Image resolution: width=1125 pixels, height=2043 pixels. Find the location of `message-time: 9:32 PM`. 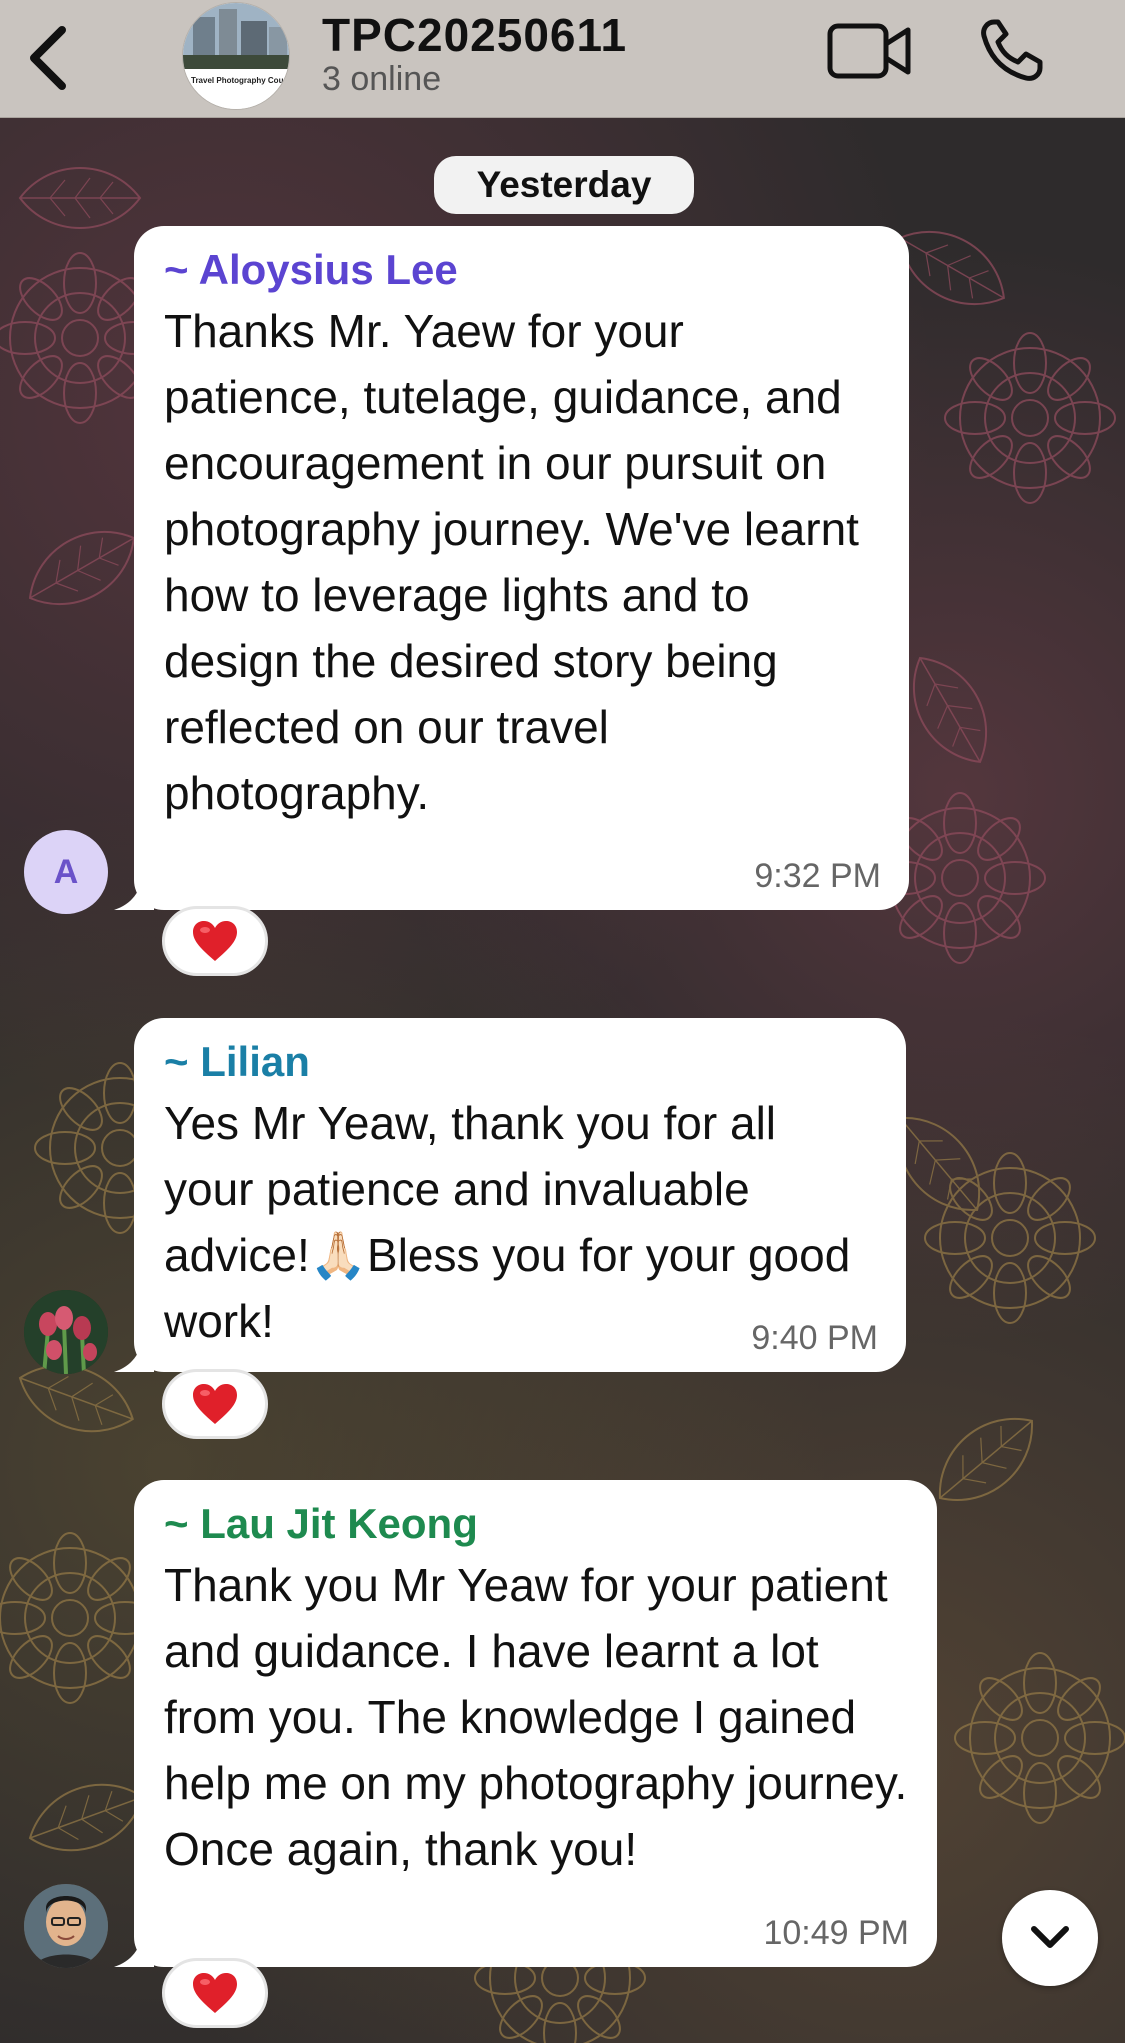

message-time: 9:32 PM is located at coordinates (817, 876).